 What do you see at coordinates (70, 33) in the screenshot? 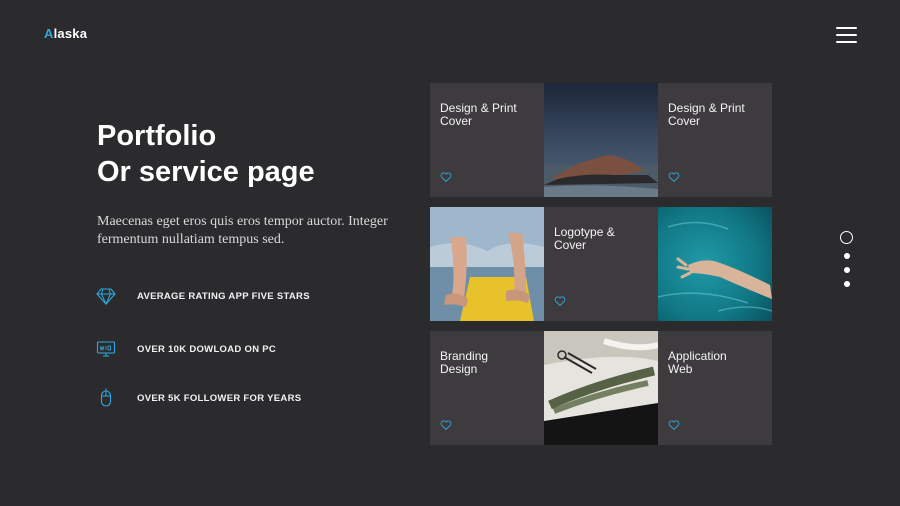
I see `brand-logo-text: laska` at bounding box center [70, 33].